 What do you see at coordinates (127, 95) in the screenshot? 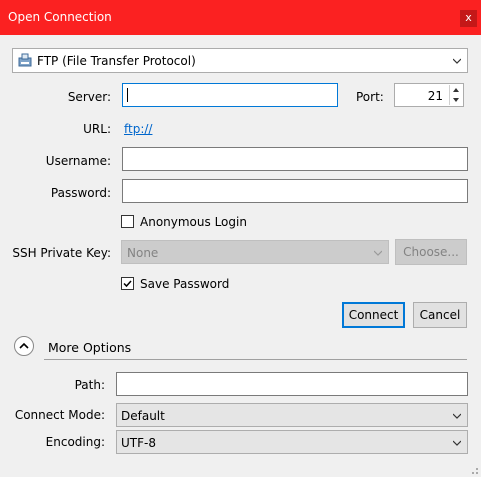
I see `text-cursor` at bounding box center [127, 95].